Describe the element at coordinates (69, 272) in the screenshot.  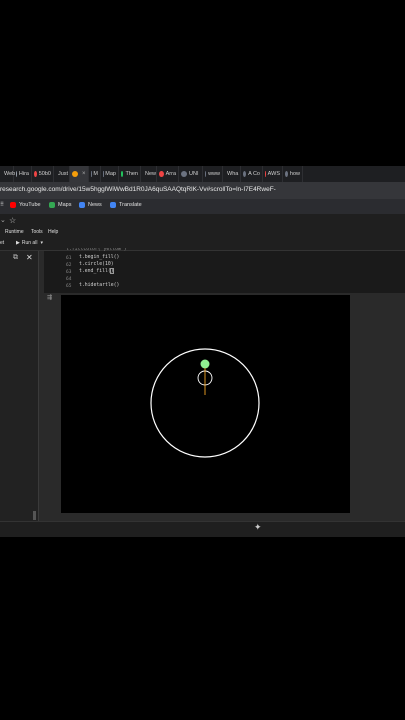
I see `line-number: 63` at that location.